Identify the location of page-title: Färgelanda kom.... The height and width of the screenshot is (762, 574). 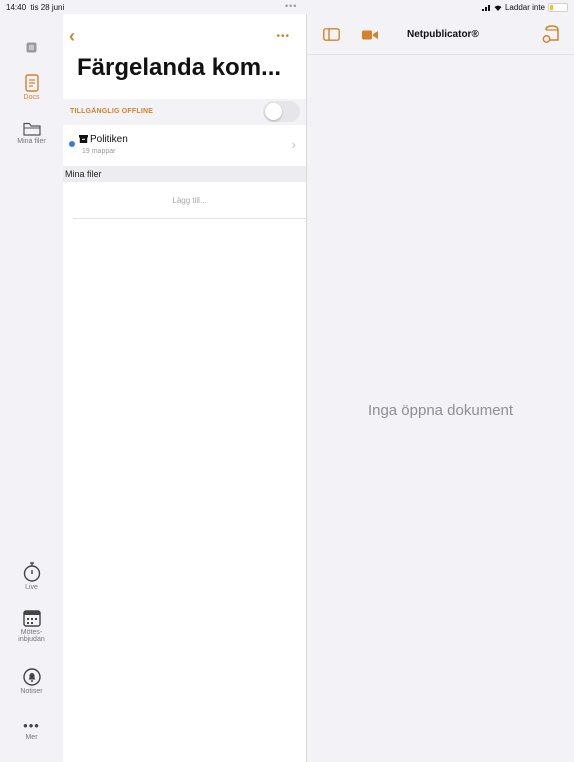
(179, 67).